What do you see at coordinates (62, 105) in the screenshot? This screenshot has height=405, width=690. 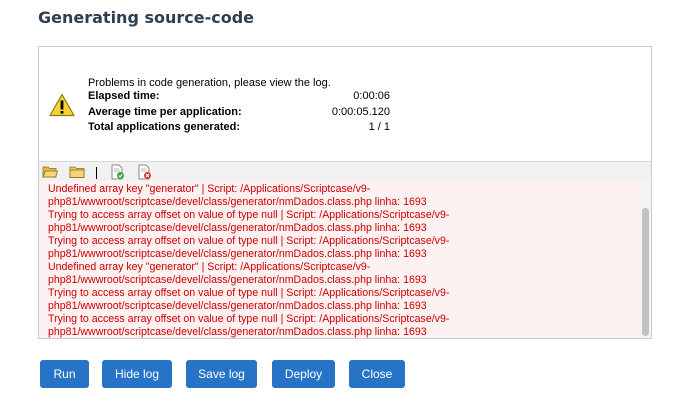 I see `warning-icon` at bounding box center [62, 105].